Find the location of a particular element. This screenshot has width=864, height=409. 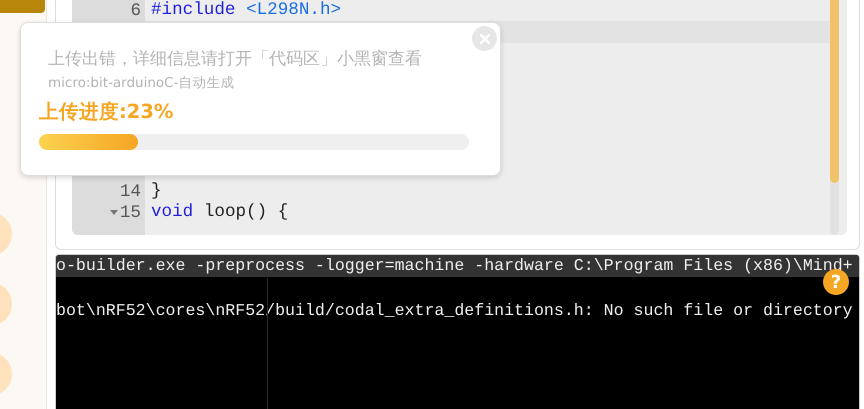

close-icon is located at coordinates (485, 39).